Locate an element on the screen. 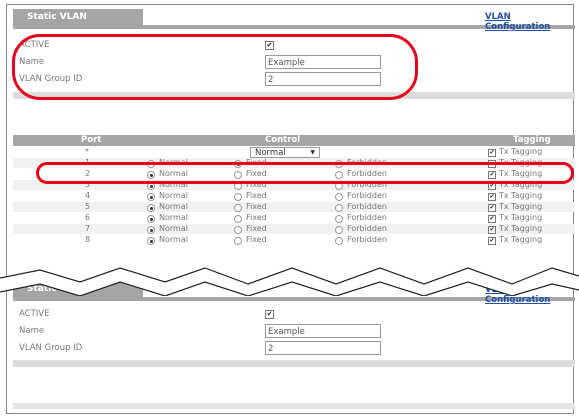 This screenshot has height=418, width=579. name-input-repeat: Example is located at coordinates (323, 331).